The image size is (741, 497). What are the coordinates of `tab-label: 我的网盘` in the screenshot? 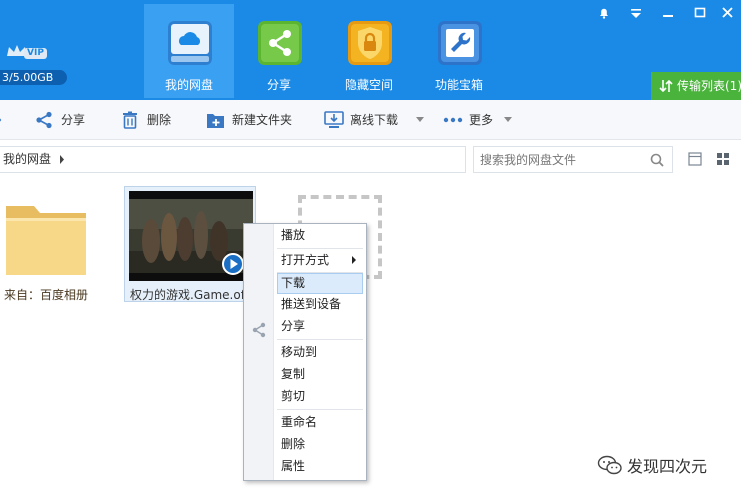 It's located at (188, 85).